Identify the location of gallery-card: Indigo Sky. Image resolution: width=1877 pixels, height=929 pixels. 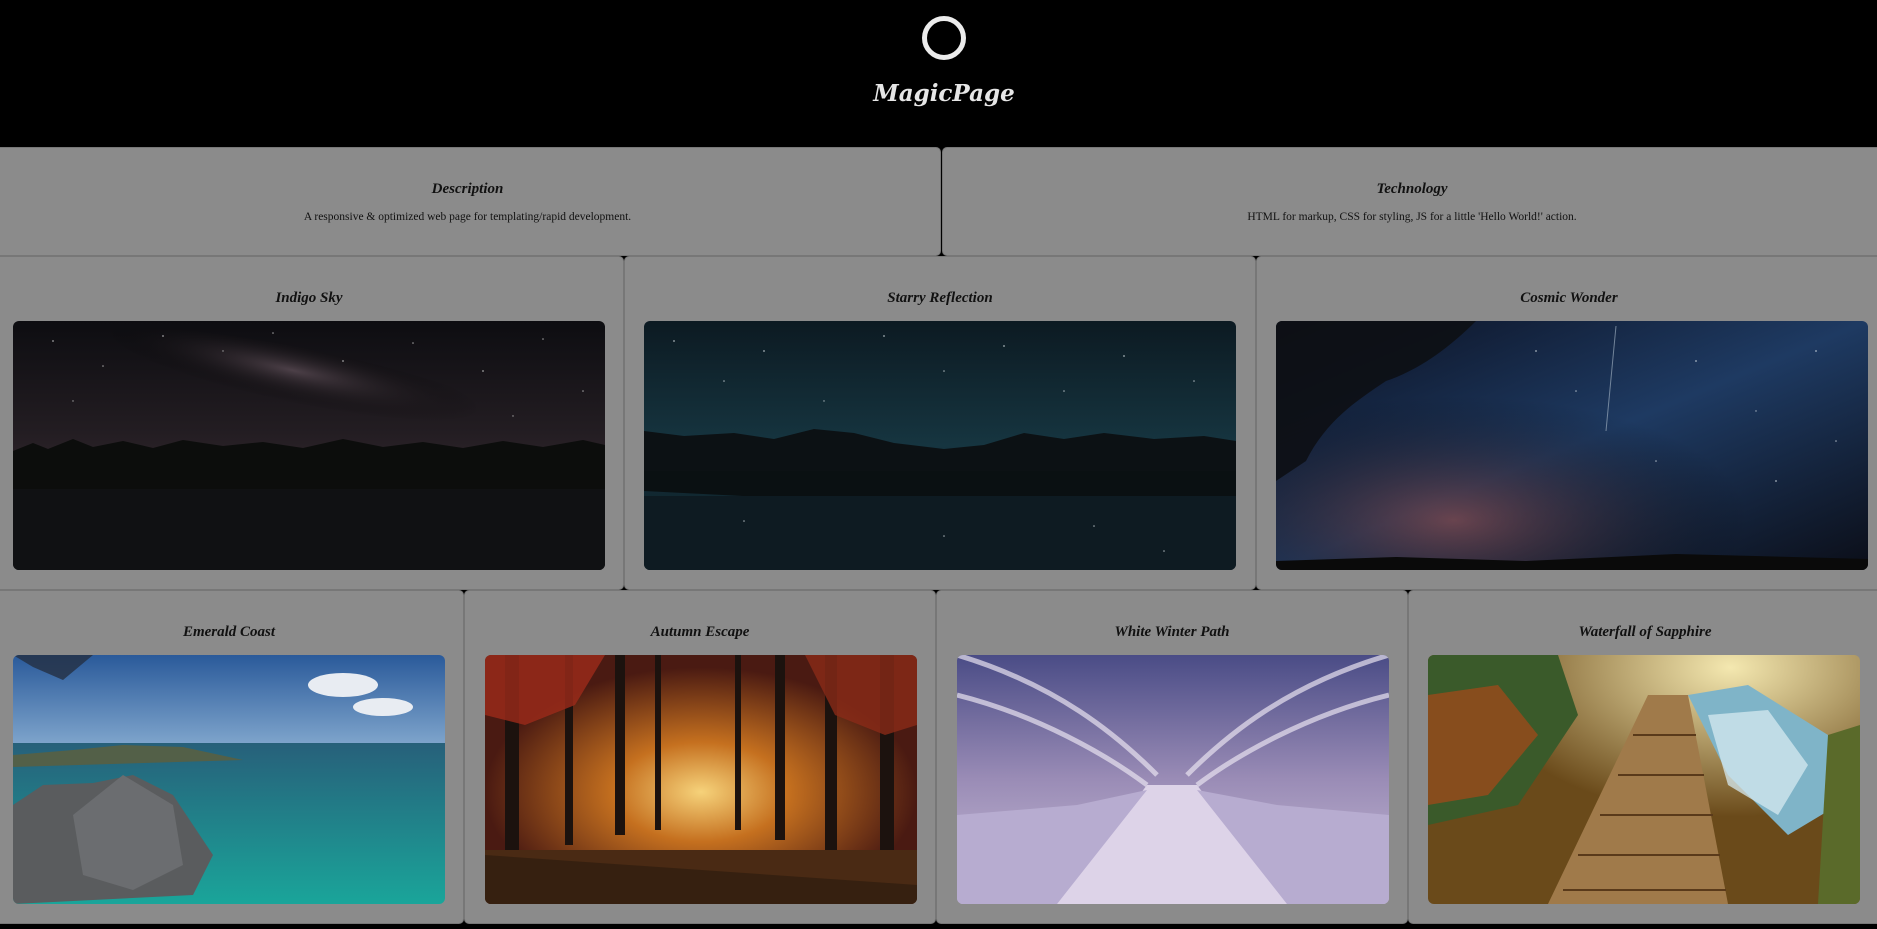
(312, 423).